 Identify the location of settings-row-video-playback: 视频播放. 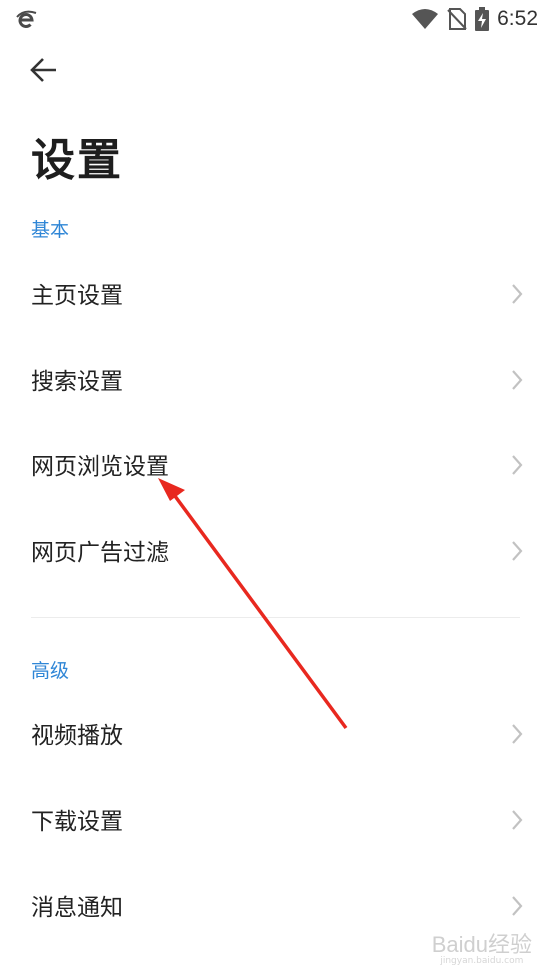
(275, 734).